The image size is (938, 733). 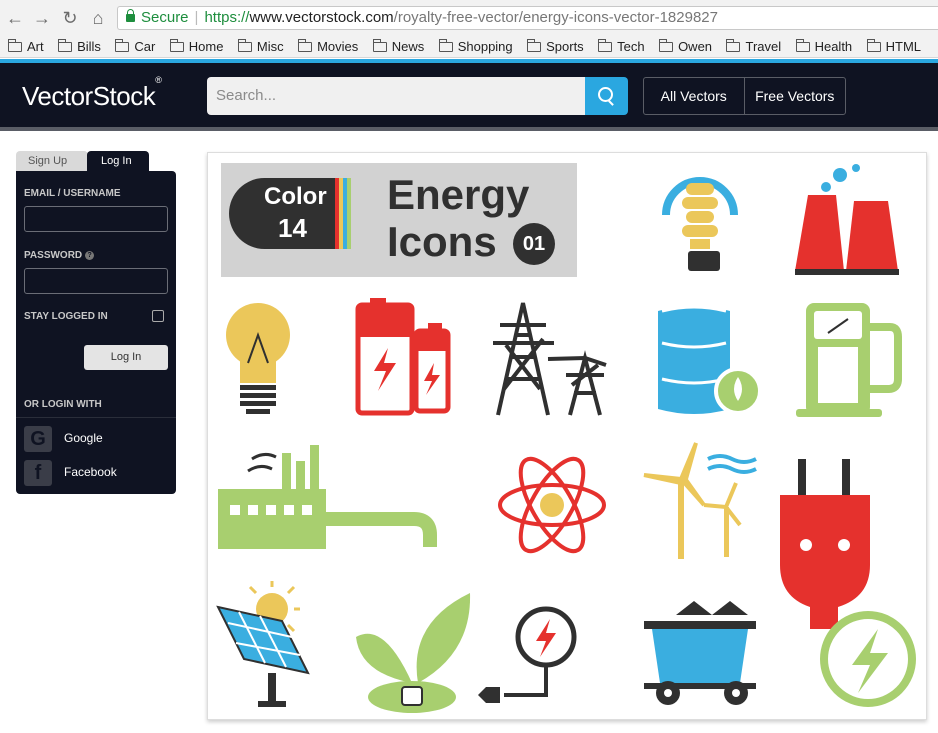 What do you see at coordinates (70, 18) in the screenshot?
I see `reload-icon: ↻` at bounding box center [70, 18].